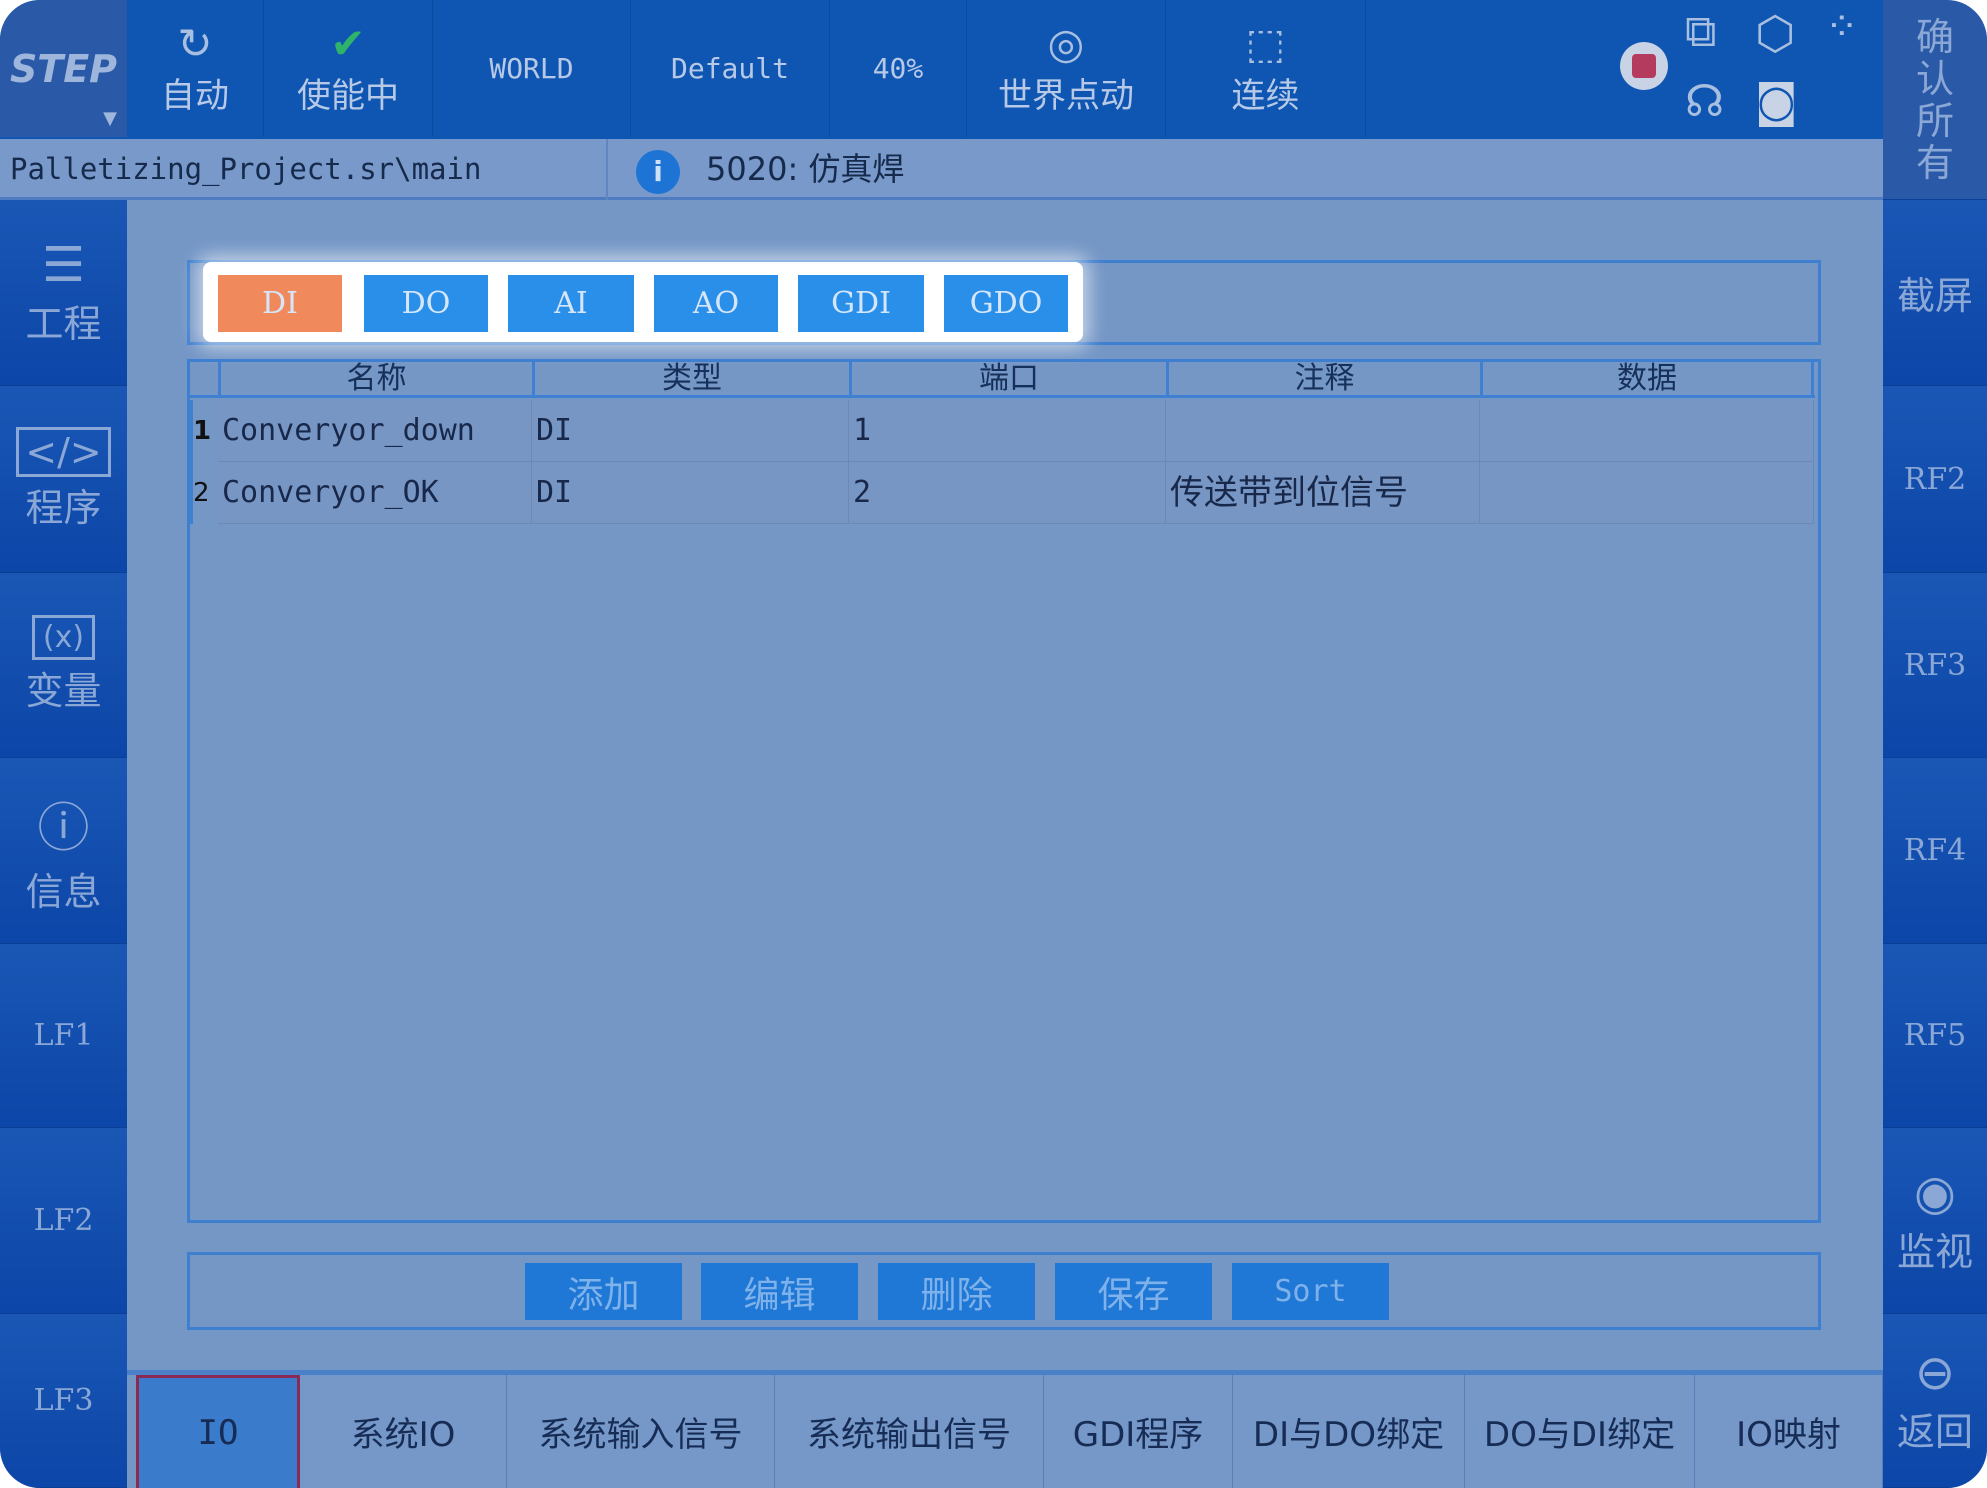  I want to click on cell-comment: 传送带到位信号, so click(1323, 493).